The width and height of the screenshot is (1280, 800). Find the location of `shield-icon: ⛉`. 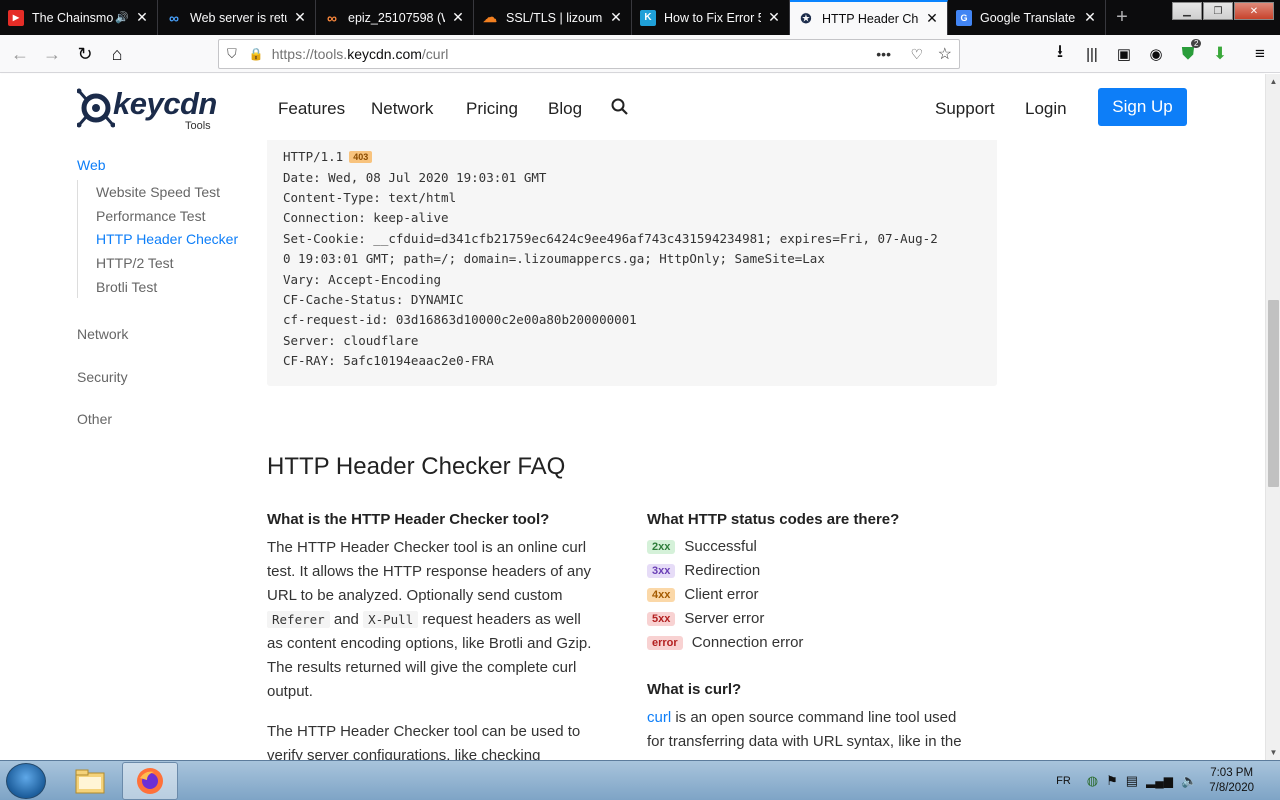

shield-icon: ⛉ is located at coordinates (232, 54).